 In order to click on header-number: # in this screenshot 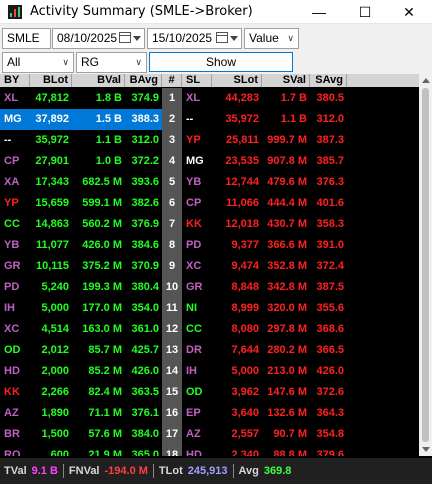, I will do `click(172, 80)`.